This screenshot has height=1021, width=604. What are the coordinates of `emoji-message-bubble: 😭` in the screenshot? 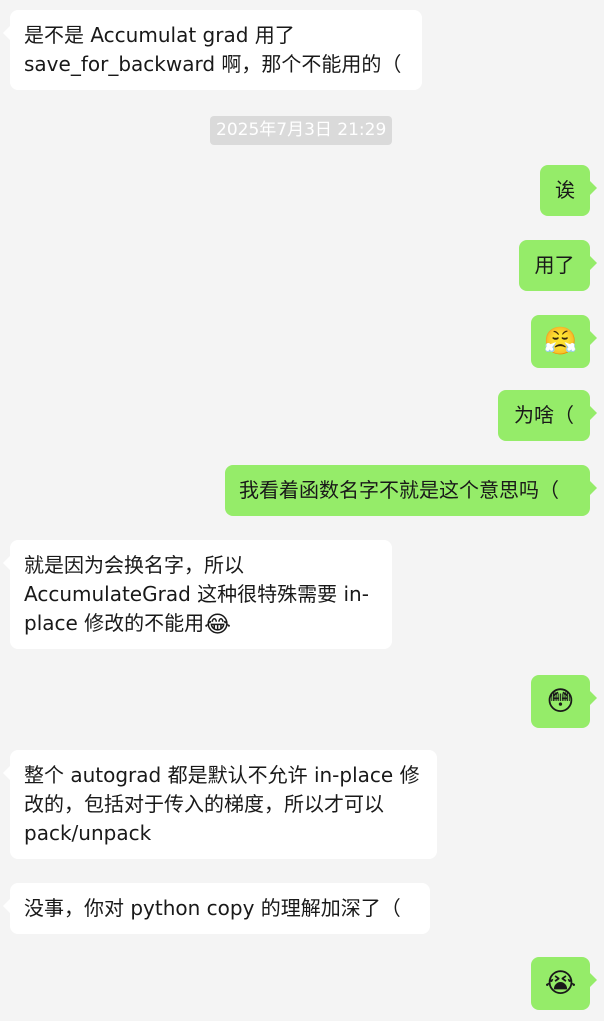 It's located at (564, 983).